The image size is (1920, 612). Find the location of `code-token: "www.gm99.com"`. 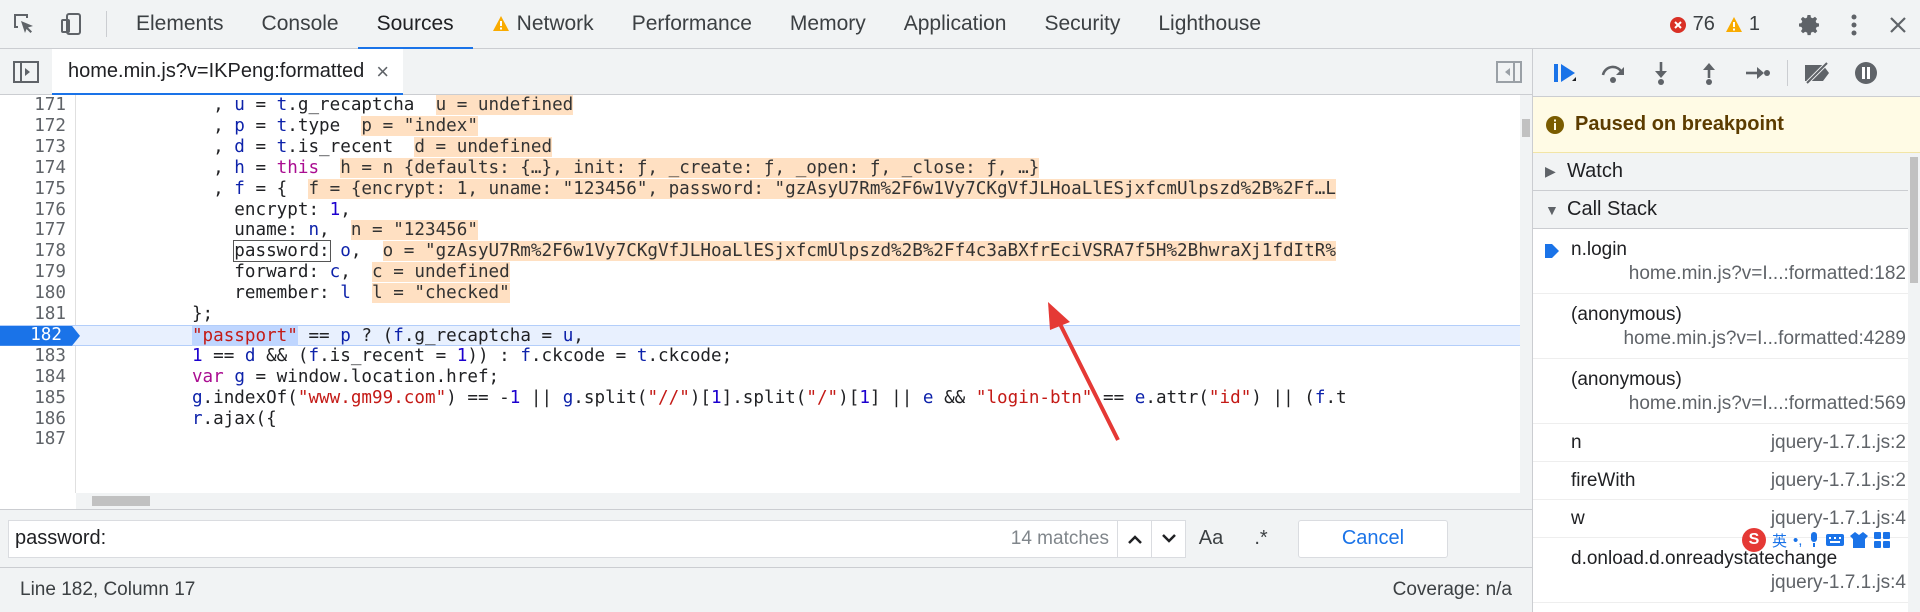

code-token: "www.gm99.com" is located at coordinates (372, 397).